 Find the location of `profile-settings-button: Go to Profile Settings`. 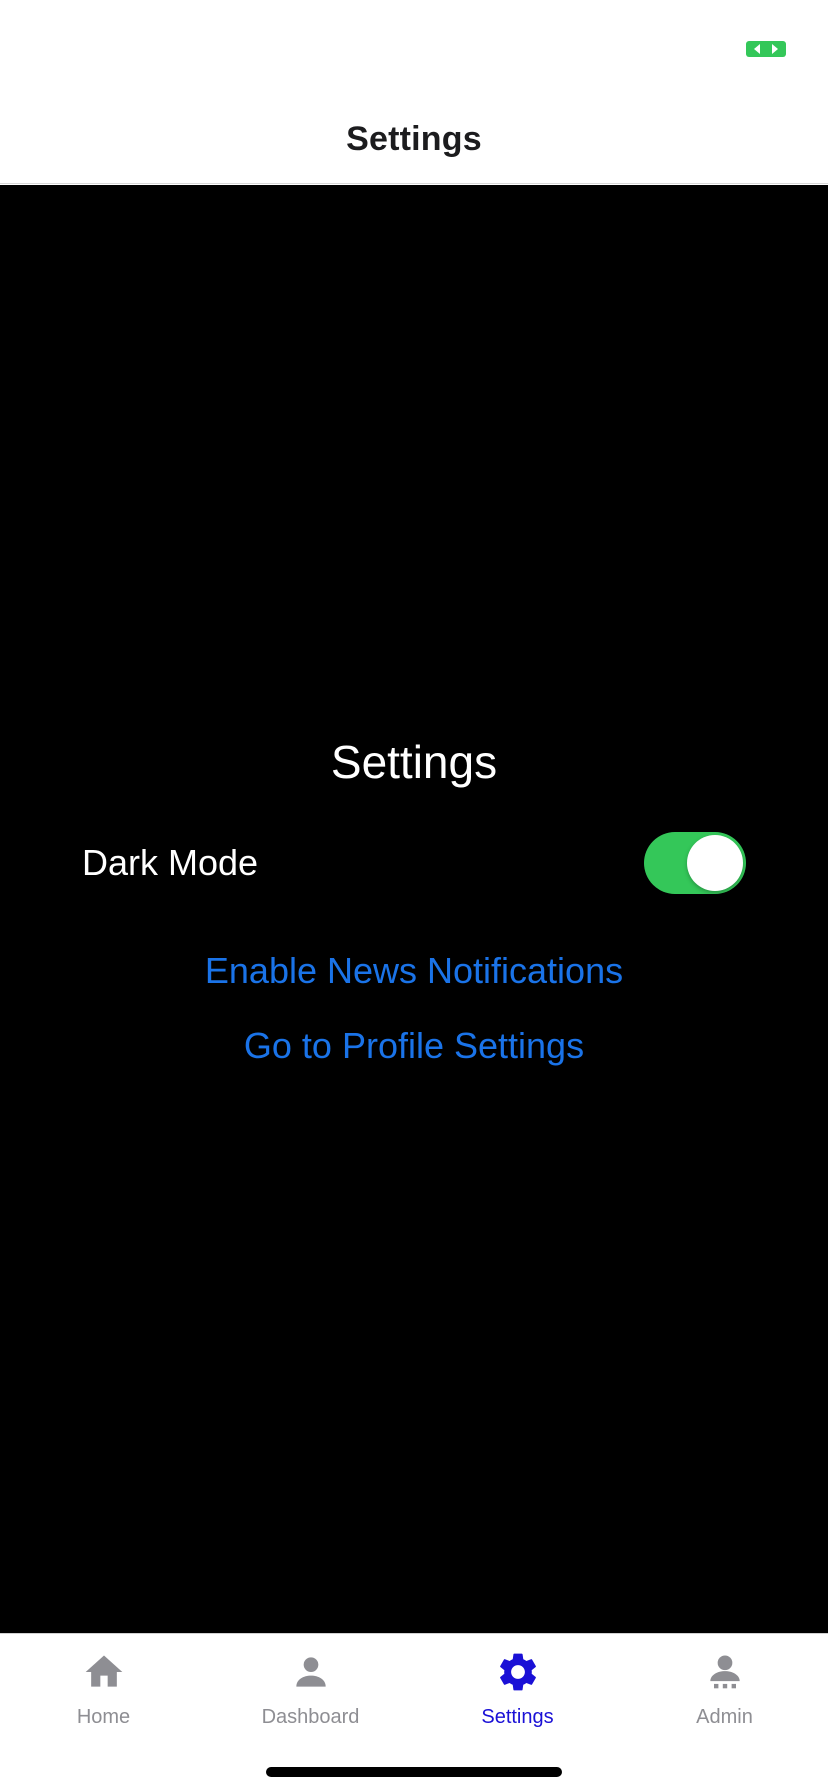

profile-settings-button: Go to Profile Settings is located at coordinates (414, 1046).